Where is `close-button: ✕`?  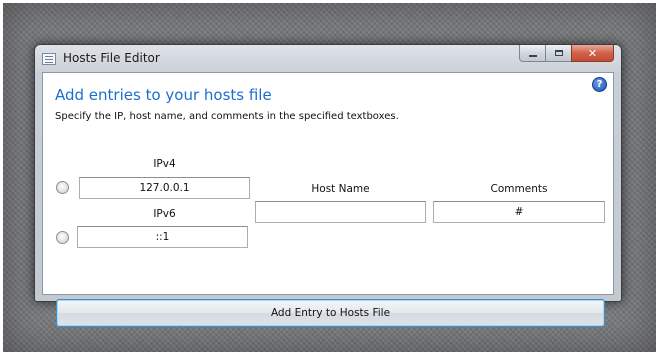
close-button: ✕ is located at coordinates (592, 53).